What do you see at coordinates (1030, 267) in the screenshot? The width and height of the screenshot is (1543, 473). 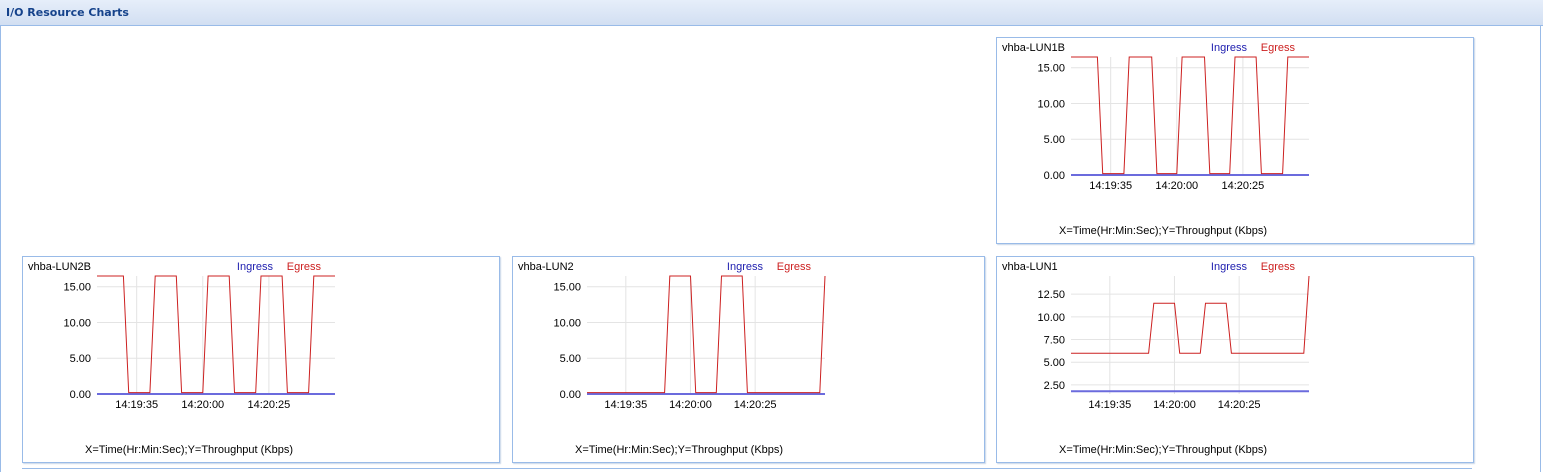 I see `chart-title: vhba-LUN1` at bounding box center [1030, 267].